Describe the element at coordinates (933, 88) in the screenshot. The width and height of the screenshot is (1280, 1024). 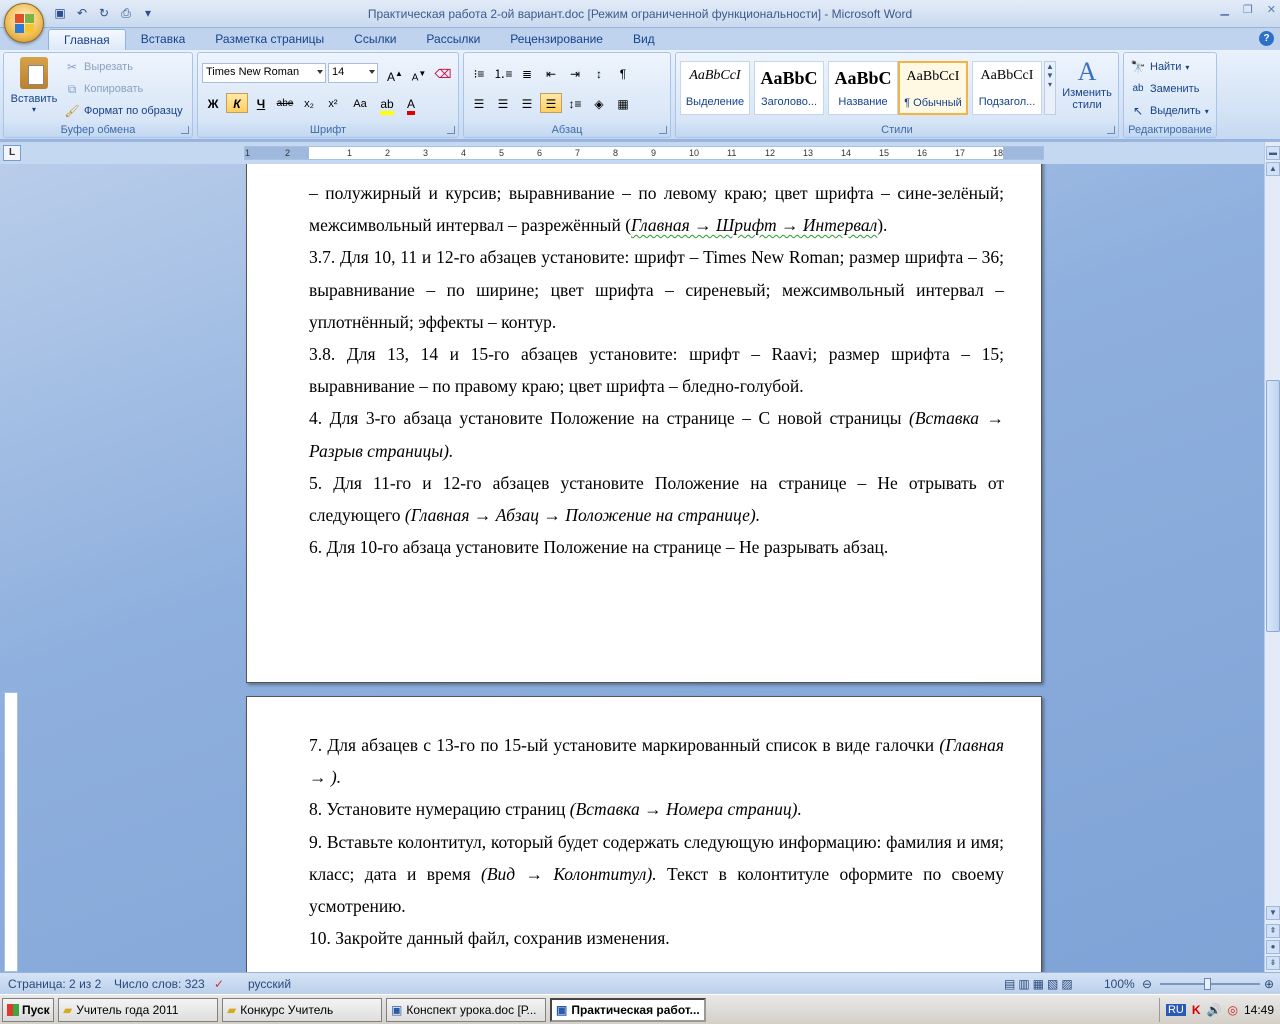
I see `style-normal: AaBbCcI ¶ Обычный` at that location.